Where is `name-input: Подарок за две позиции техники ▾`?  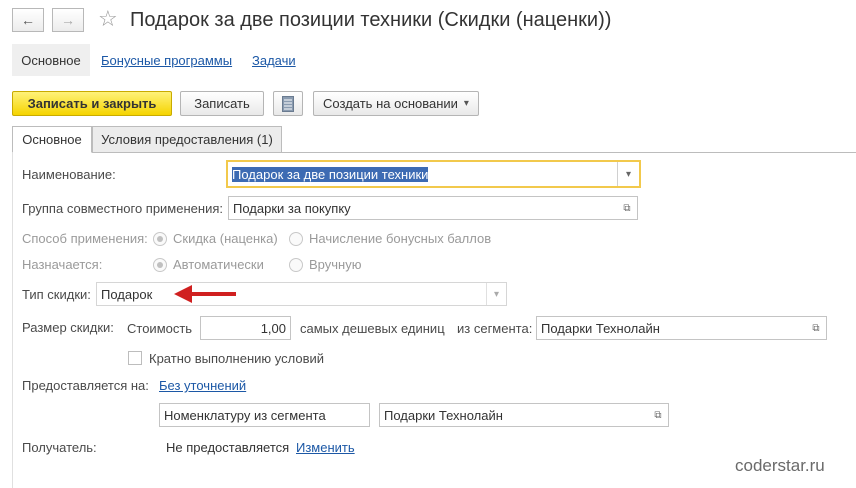
name-input: Подарок за две позиции техники ▾ is located at coordinates (433, 174).